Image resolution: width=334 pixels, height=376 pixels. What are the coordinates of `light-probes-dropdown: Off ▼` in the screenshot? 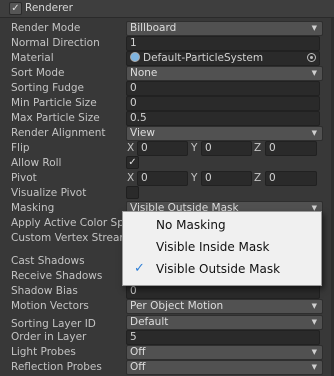 It's located at (224, 352).